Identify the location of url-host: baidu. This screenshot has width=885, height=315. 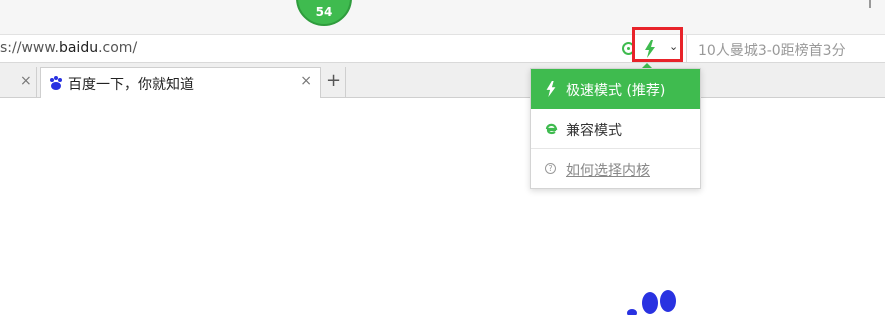
(78, 48).